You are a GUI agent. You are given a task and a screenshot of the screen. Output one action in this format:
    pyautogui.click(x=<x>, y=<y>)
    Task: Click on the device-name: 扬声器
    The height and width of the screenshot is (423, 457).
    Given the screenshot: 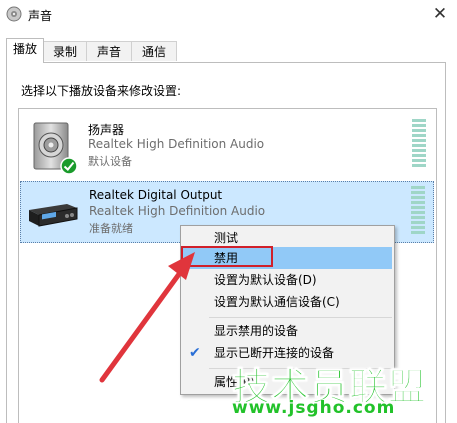 What is the action you would take?
    pyautogui.click(x=106, y=130)
    